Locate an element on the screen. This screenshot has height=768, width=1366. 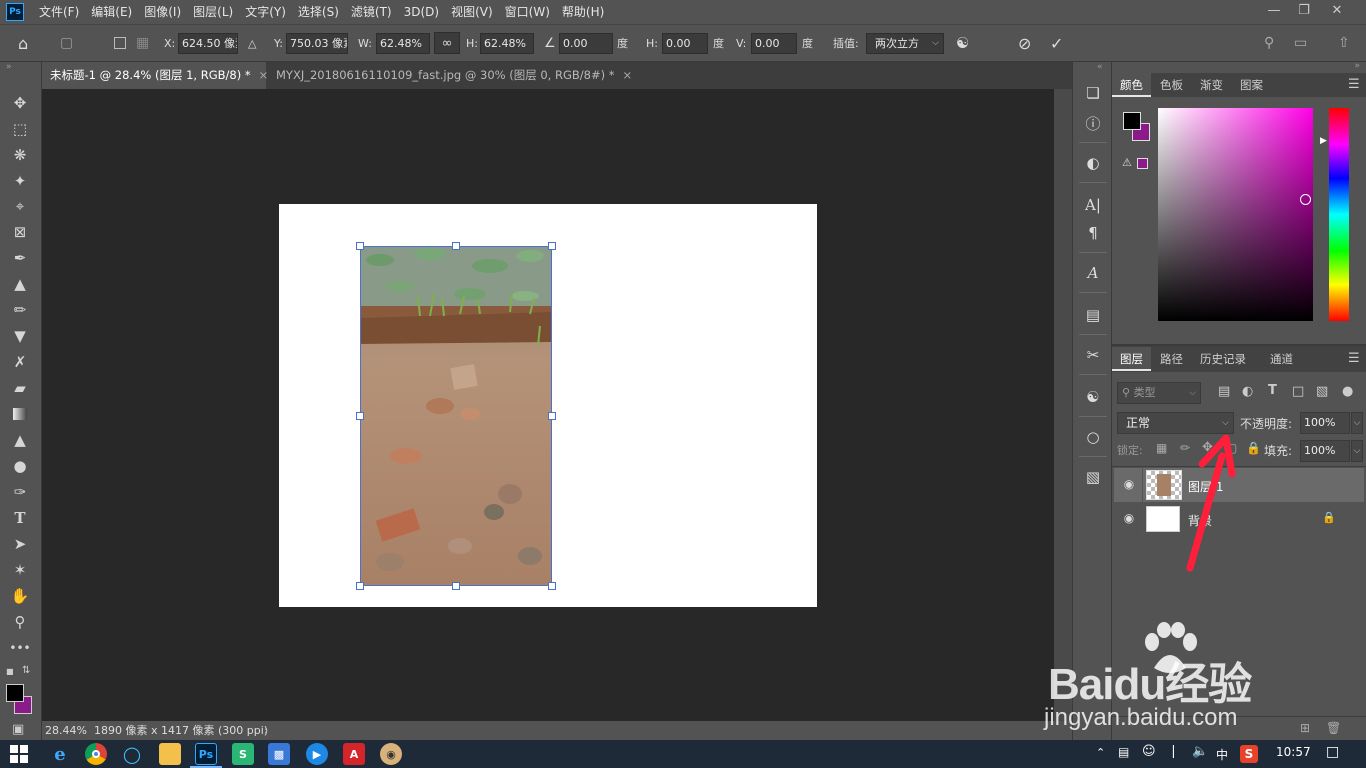
gradient-tool-icon is located at coordinates (20, 414).